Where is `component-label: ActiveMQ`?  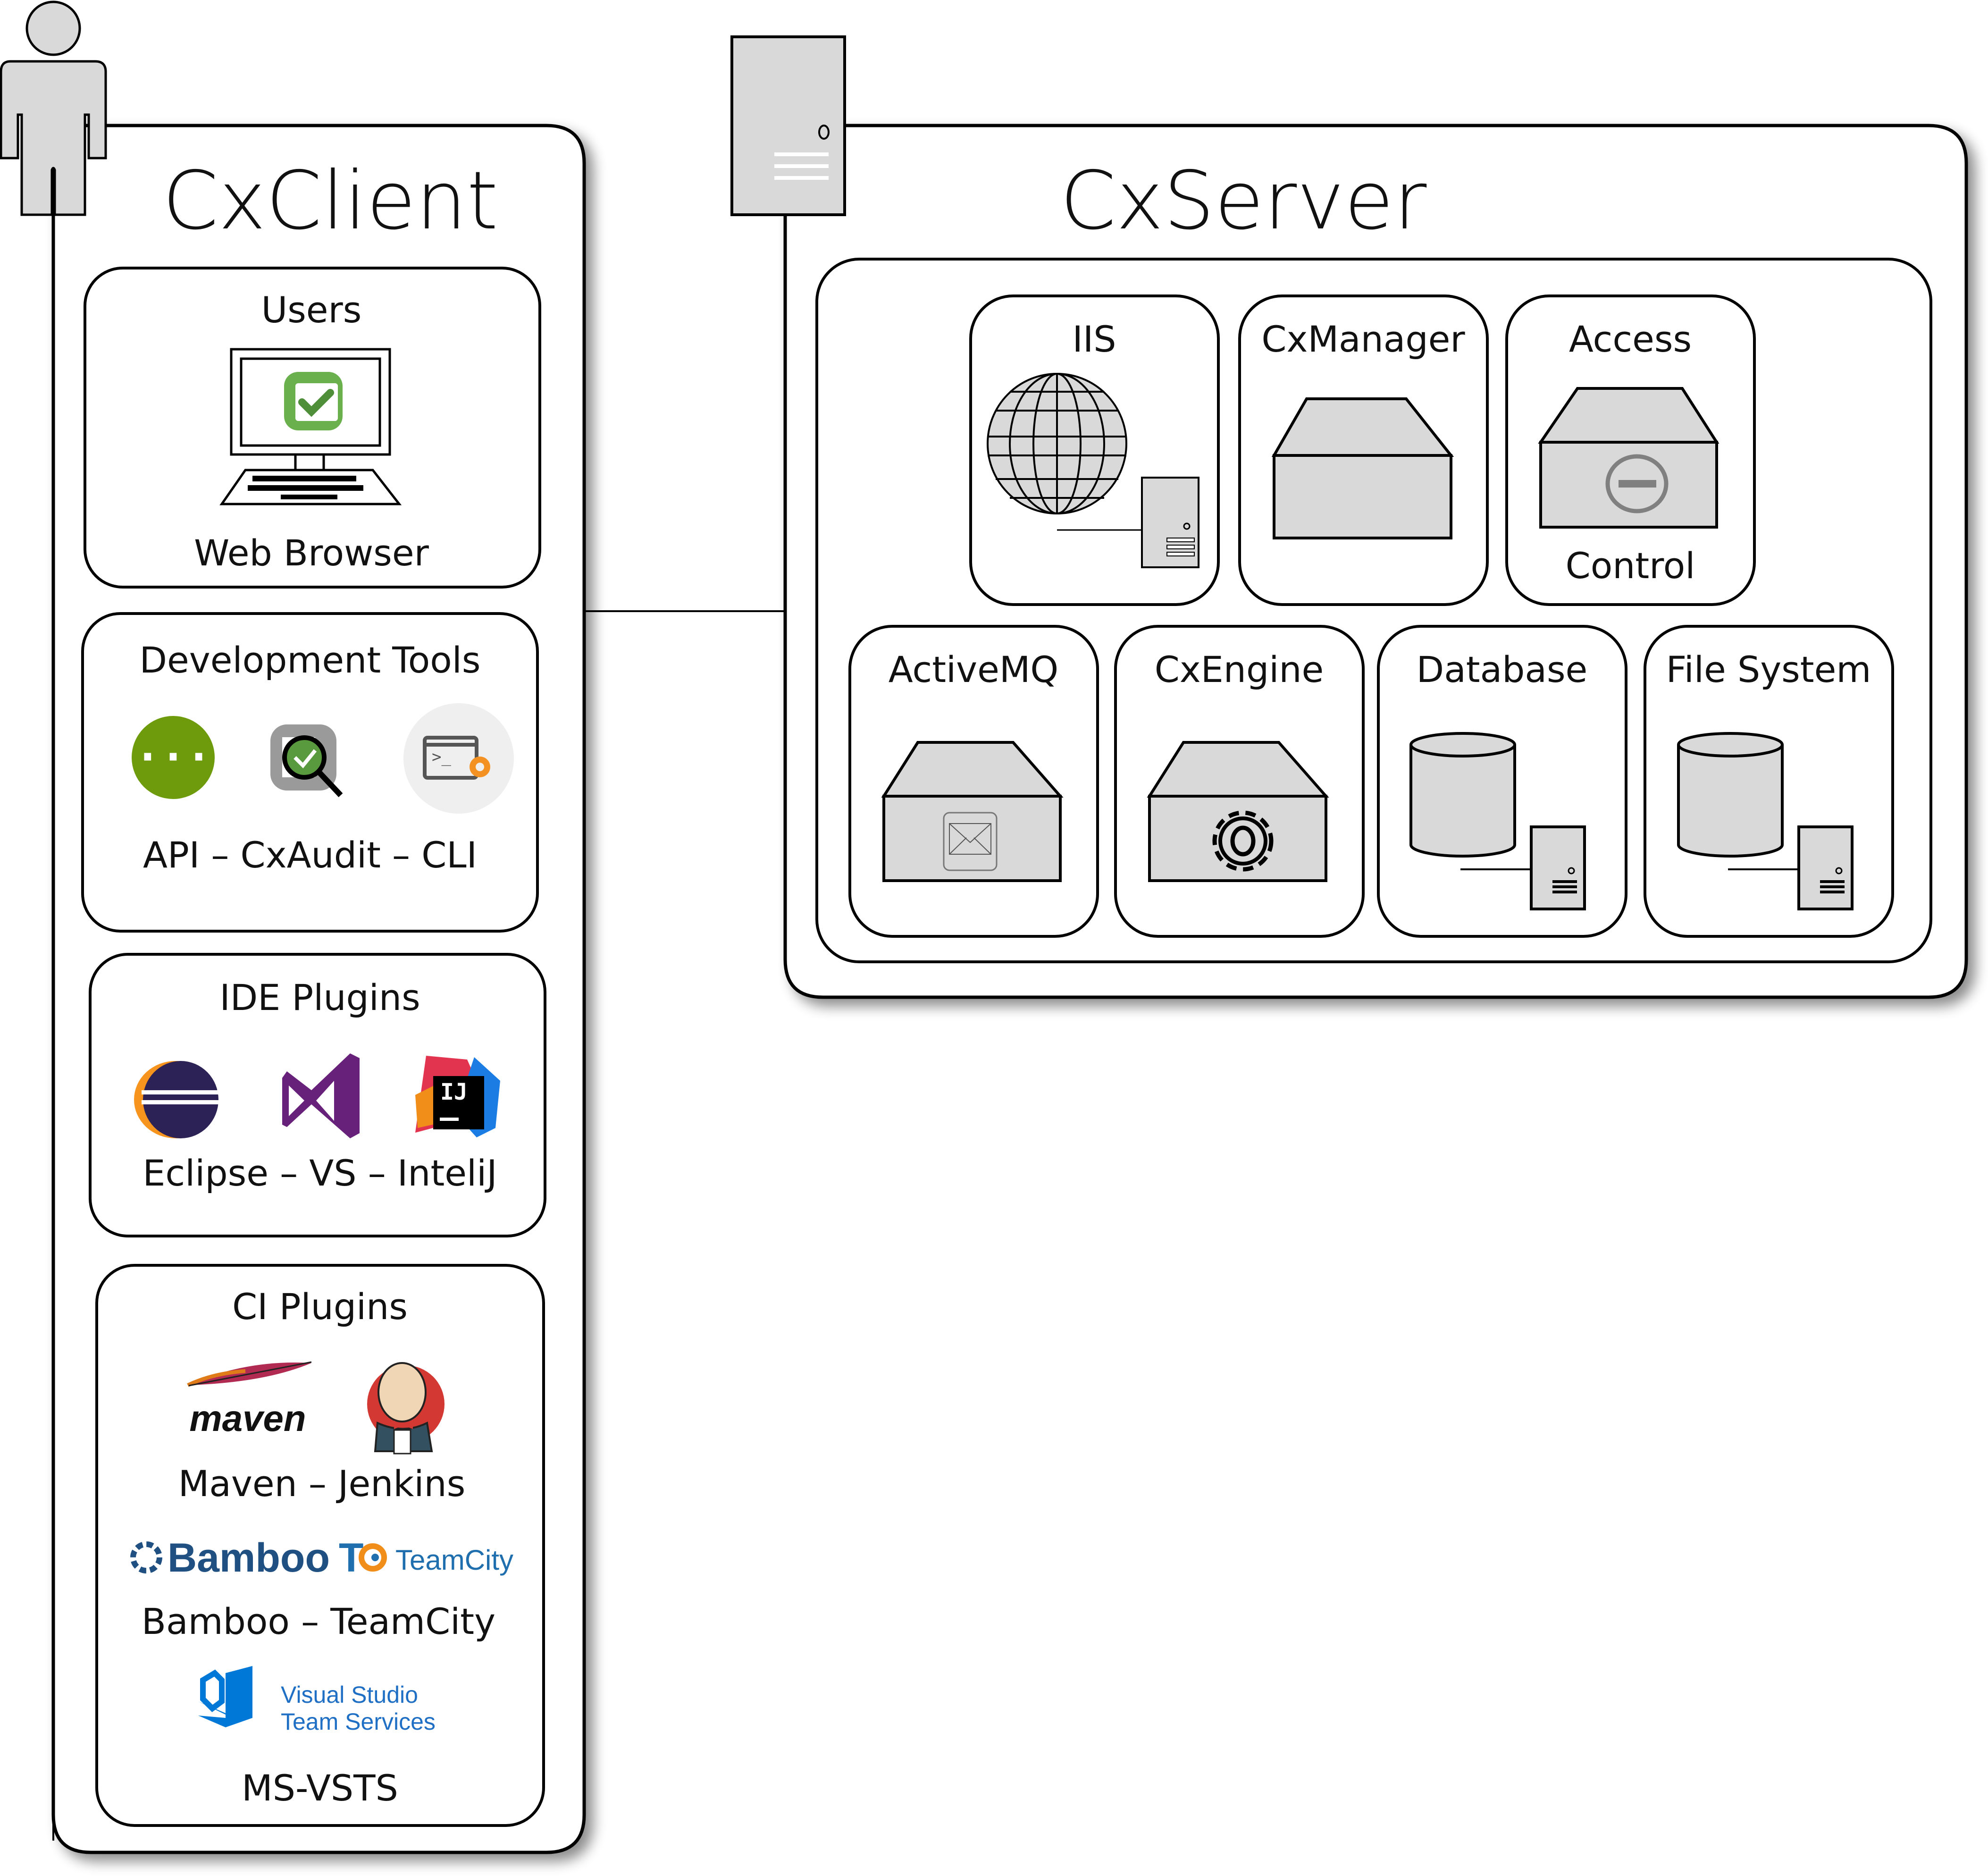 component-label: ActiveMQ is located at coordinates (973, 669).